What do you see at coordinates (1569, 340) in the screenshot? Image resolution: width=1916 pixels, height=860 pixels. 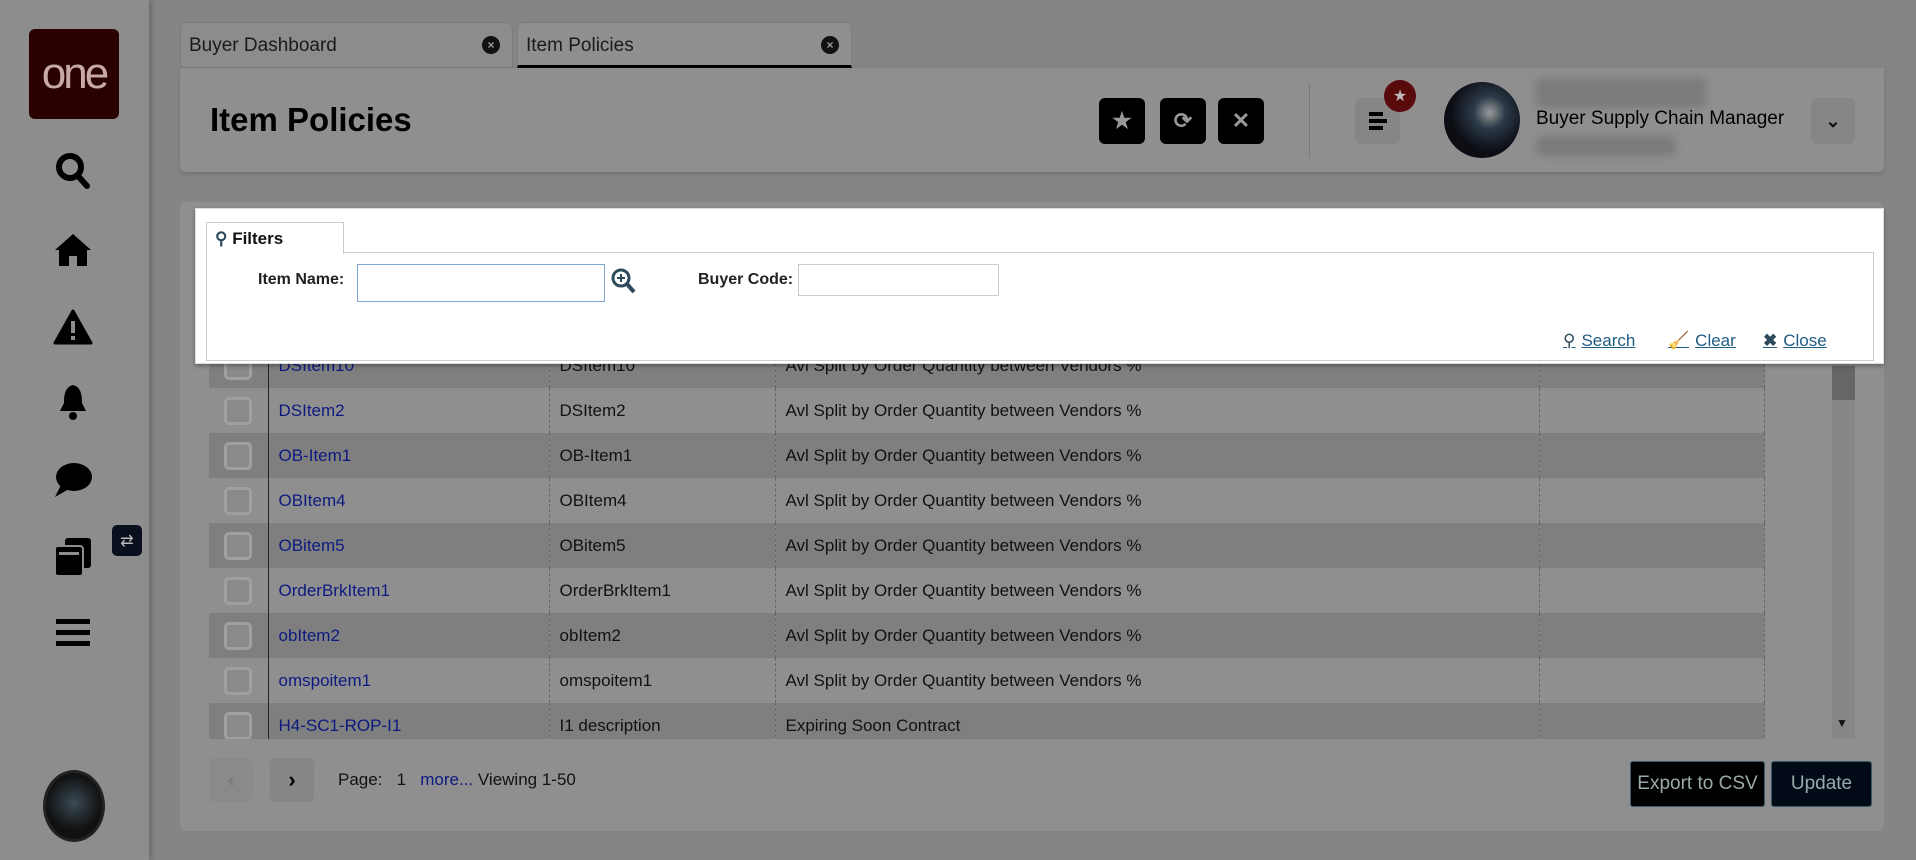 I see `search-icon: ⚲` at bounding box center [1569, 340].